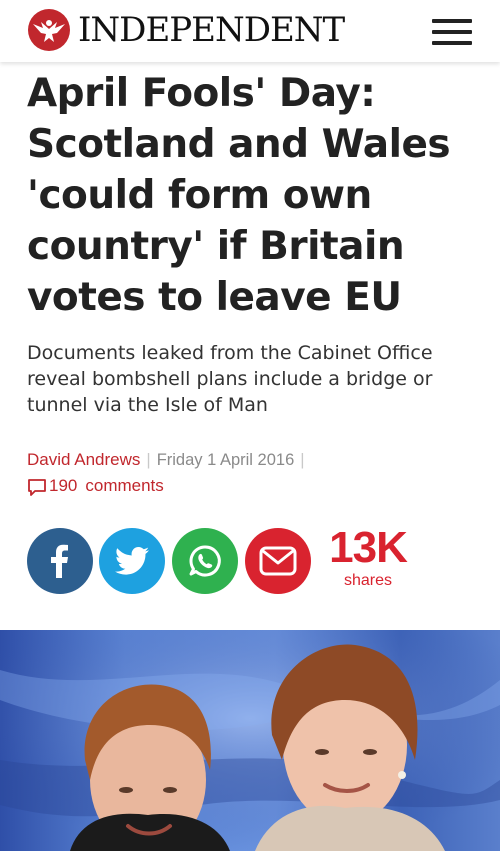 This screenshot has height=851, width=500. I want to click on comments-link: 190 comments, so click(95, 486).